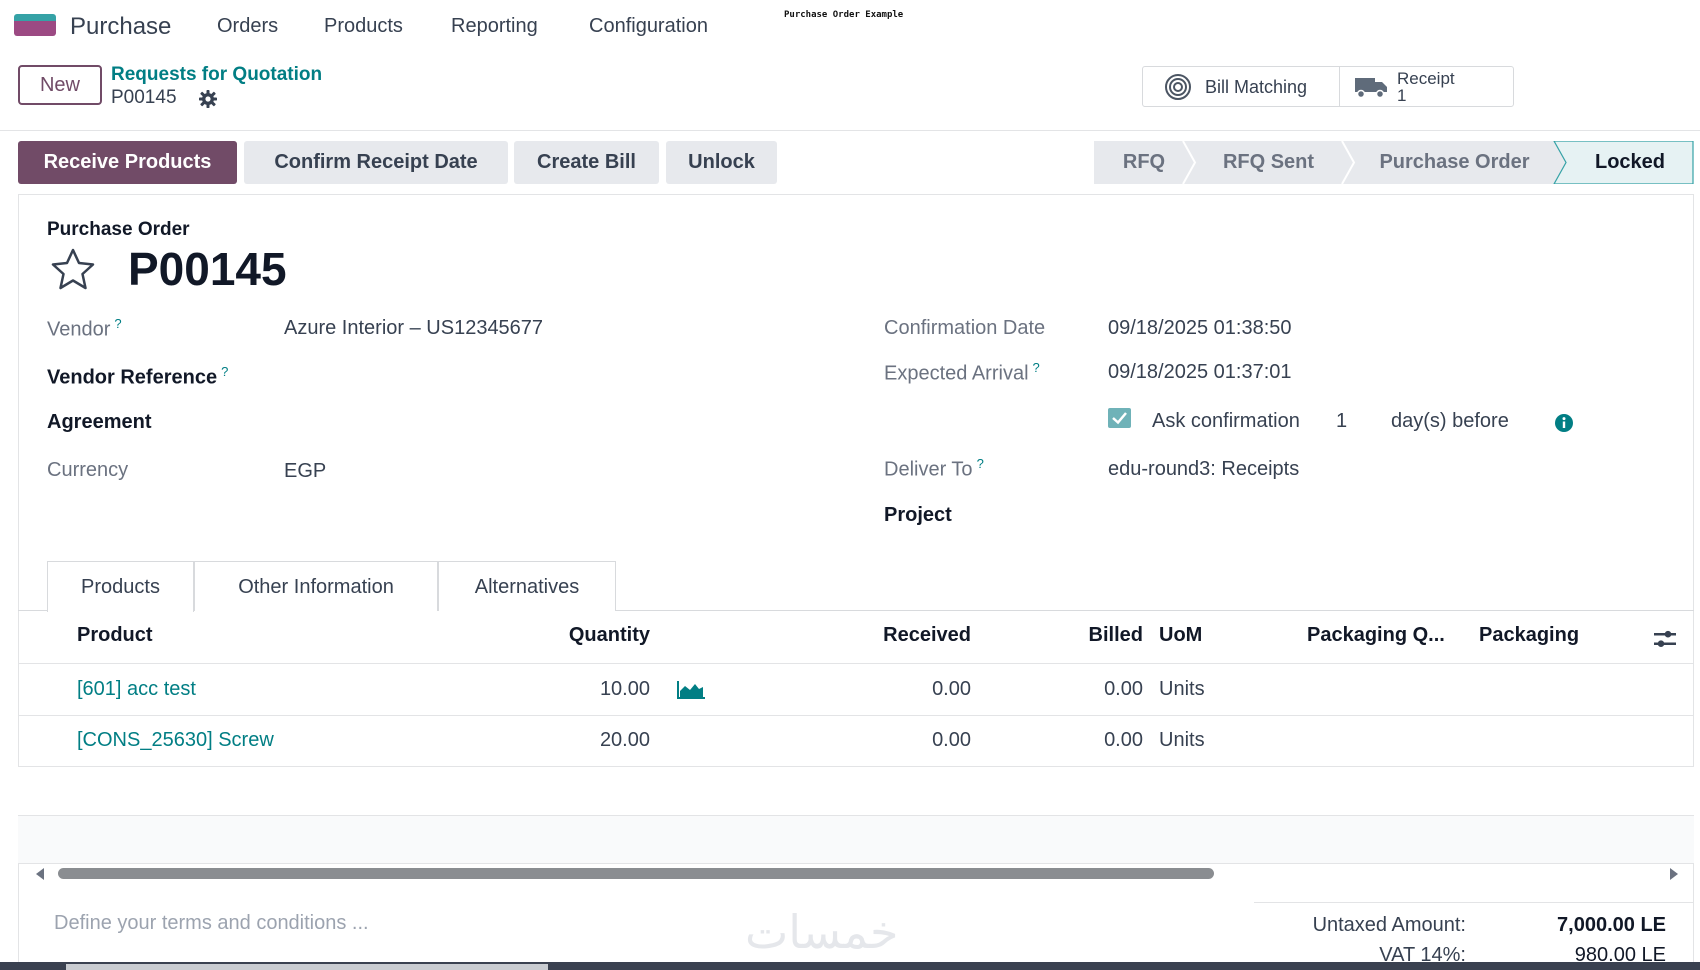 This screenshot has height=970, width=1700. What do you see at coordinates (175, 740) in the screenshot?
I see `table-row-product: [CONS_25630] Screw` at bounding box center [175, 740].